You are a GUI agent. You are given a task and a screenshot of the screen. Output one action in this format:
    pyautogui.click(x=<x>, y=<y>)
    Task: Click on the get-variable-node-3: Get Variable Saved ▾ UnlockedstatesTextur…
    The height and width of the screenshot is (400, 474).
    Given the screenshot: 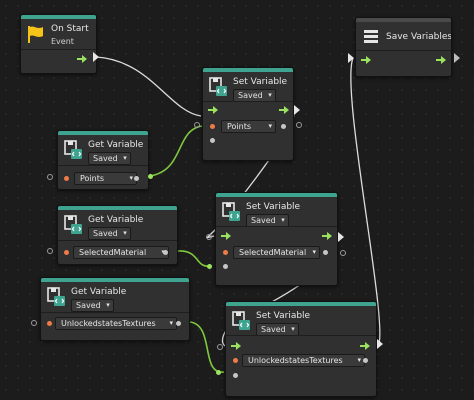 What is the action you would take?
    pyautogui.click(x=115, y=309)
    